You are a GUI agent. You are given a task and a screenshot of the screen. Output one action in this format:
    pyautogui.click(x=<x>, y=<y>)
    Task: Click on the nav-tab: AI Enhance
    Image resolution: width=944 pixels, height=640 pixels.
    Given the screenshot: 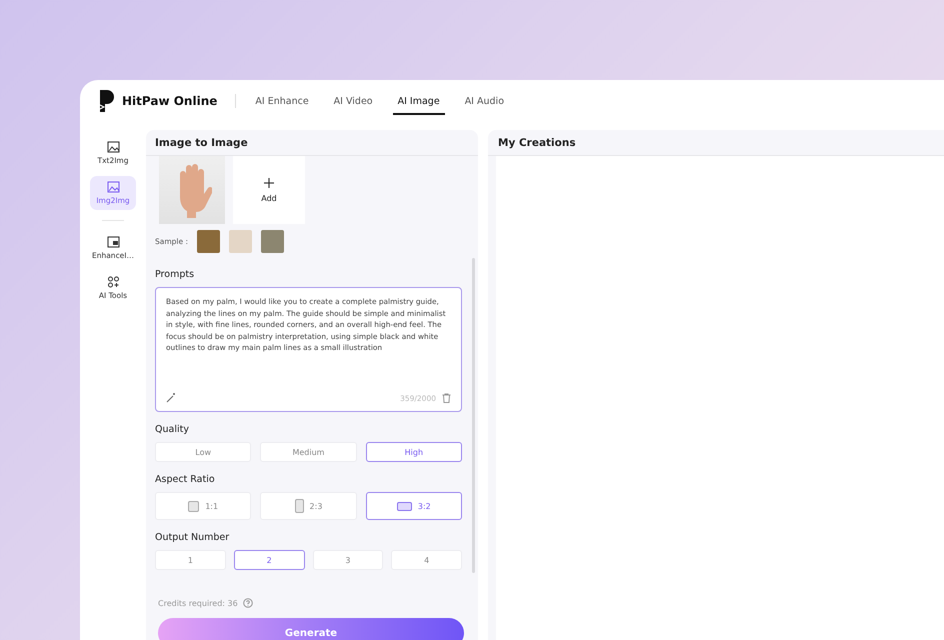 What is the action you would take?
    pyautogui.click(x=282, y=101)
    